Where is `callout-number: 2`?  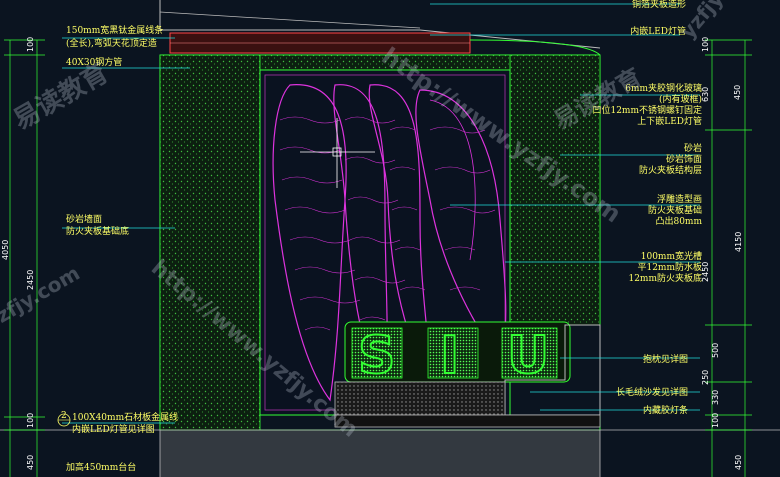 callout-number: 2 is located at coordinates (64, 416).